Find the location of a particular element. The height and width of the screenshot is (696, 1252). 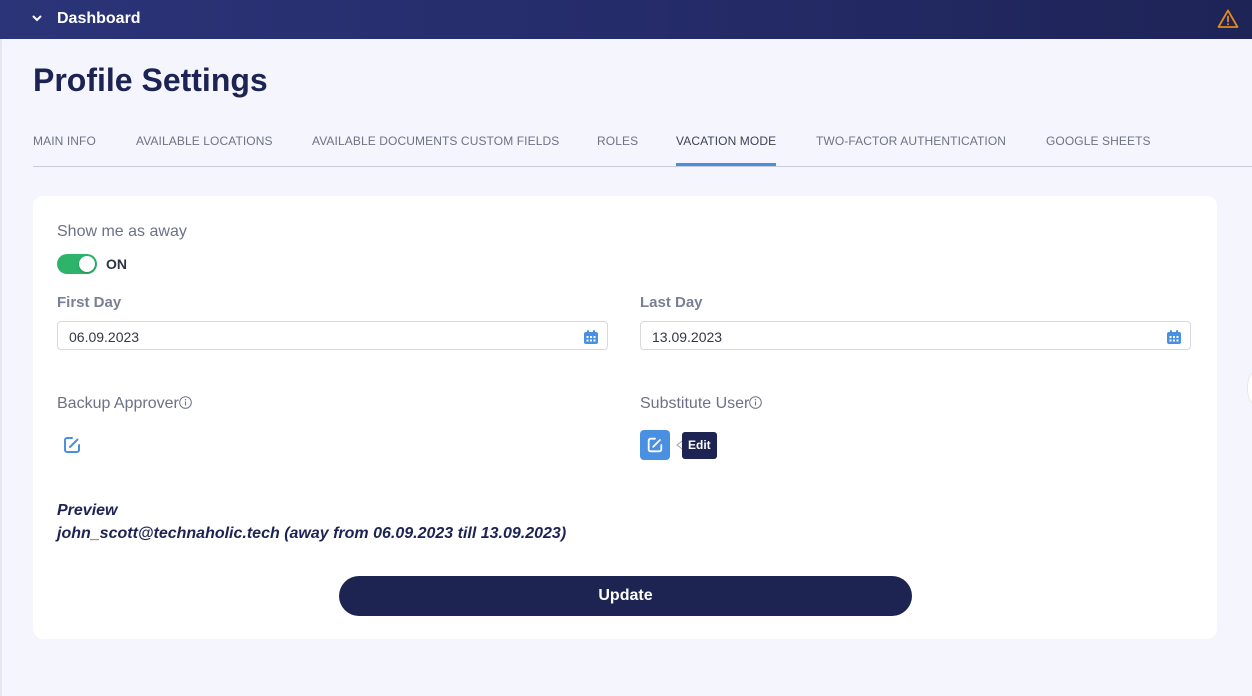

toggle-state-label: ON is located at coordinates (116, 264).